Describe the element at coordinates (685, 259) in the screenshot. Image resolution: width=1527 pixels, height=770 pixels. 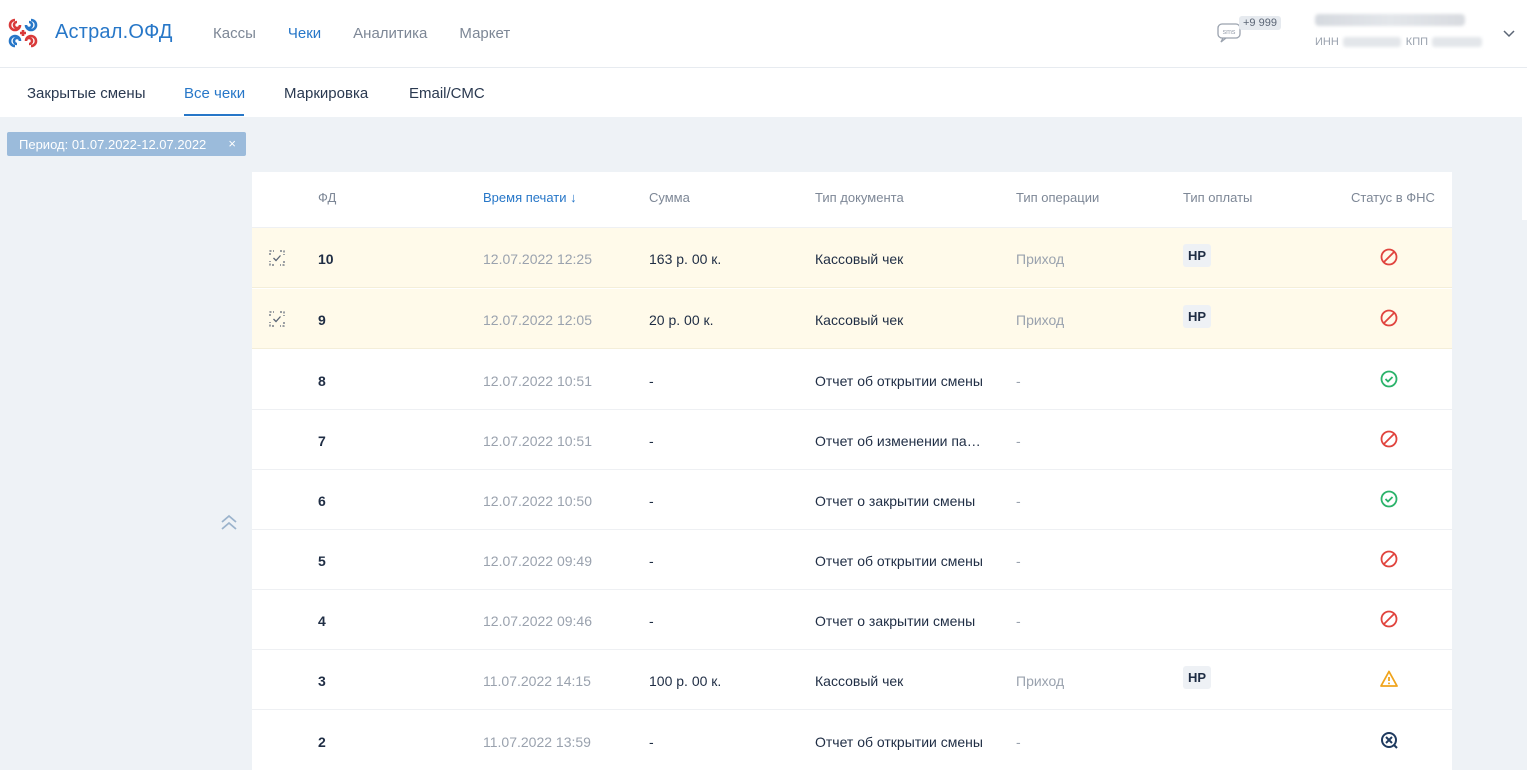
I see `sum-value: 163 р. 00 к.` at that location.